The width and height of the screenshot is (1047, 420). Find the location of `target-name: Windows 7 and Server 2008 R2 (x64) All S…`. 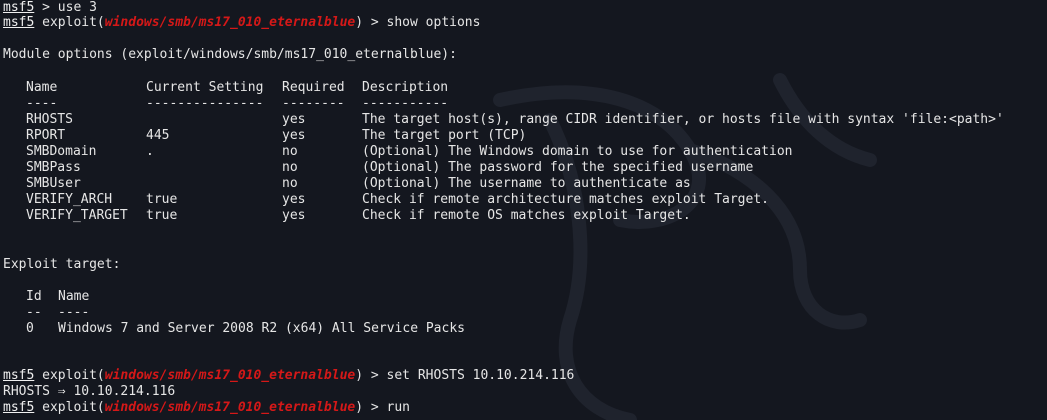

target-name: Windows 7 and Server 2008 R2 (x64) All S… is located at coordinates (261, 328).